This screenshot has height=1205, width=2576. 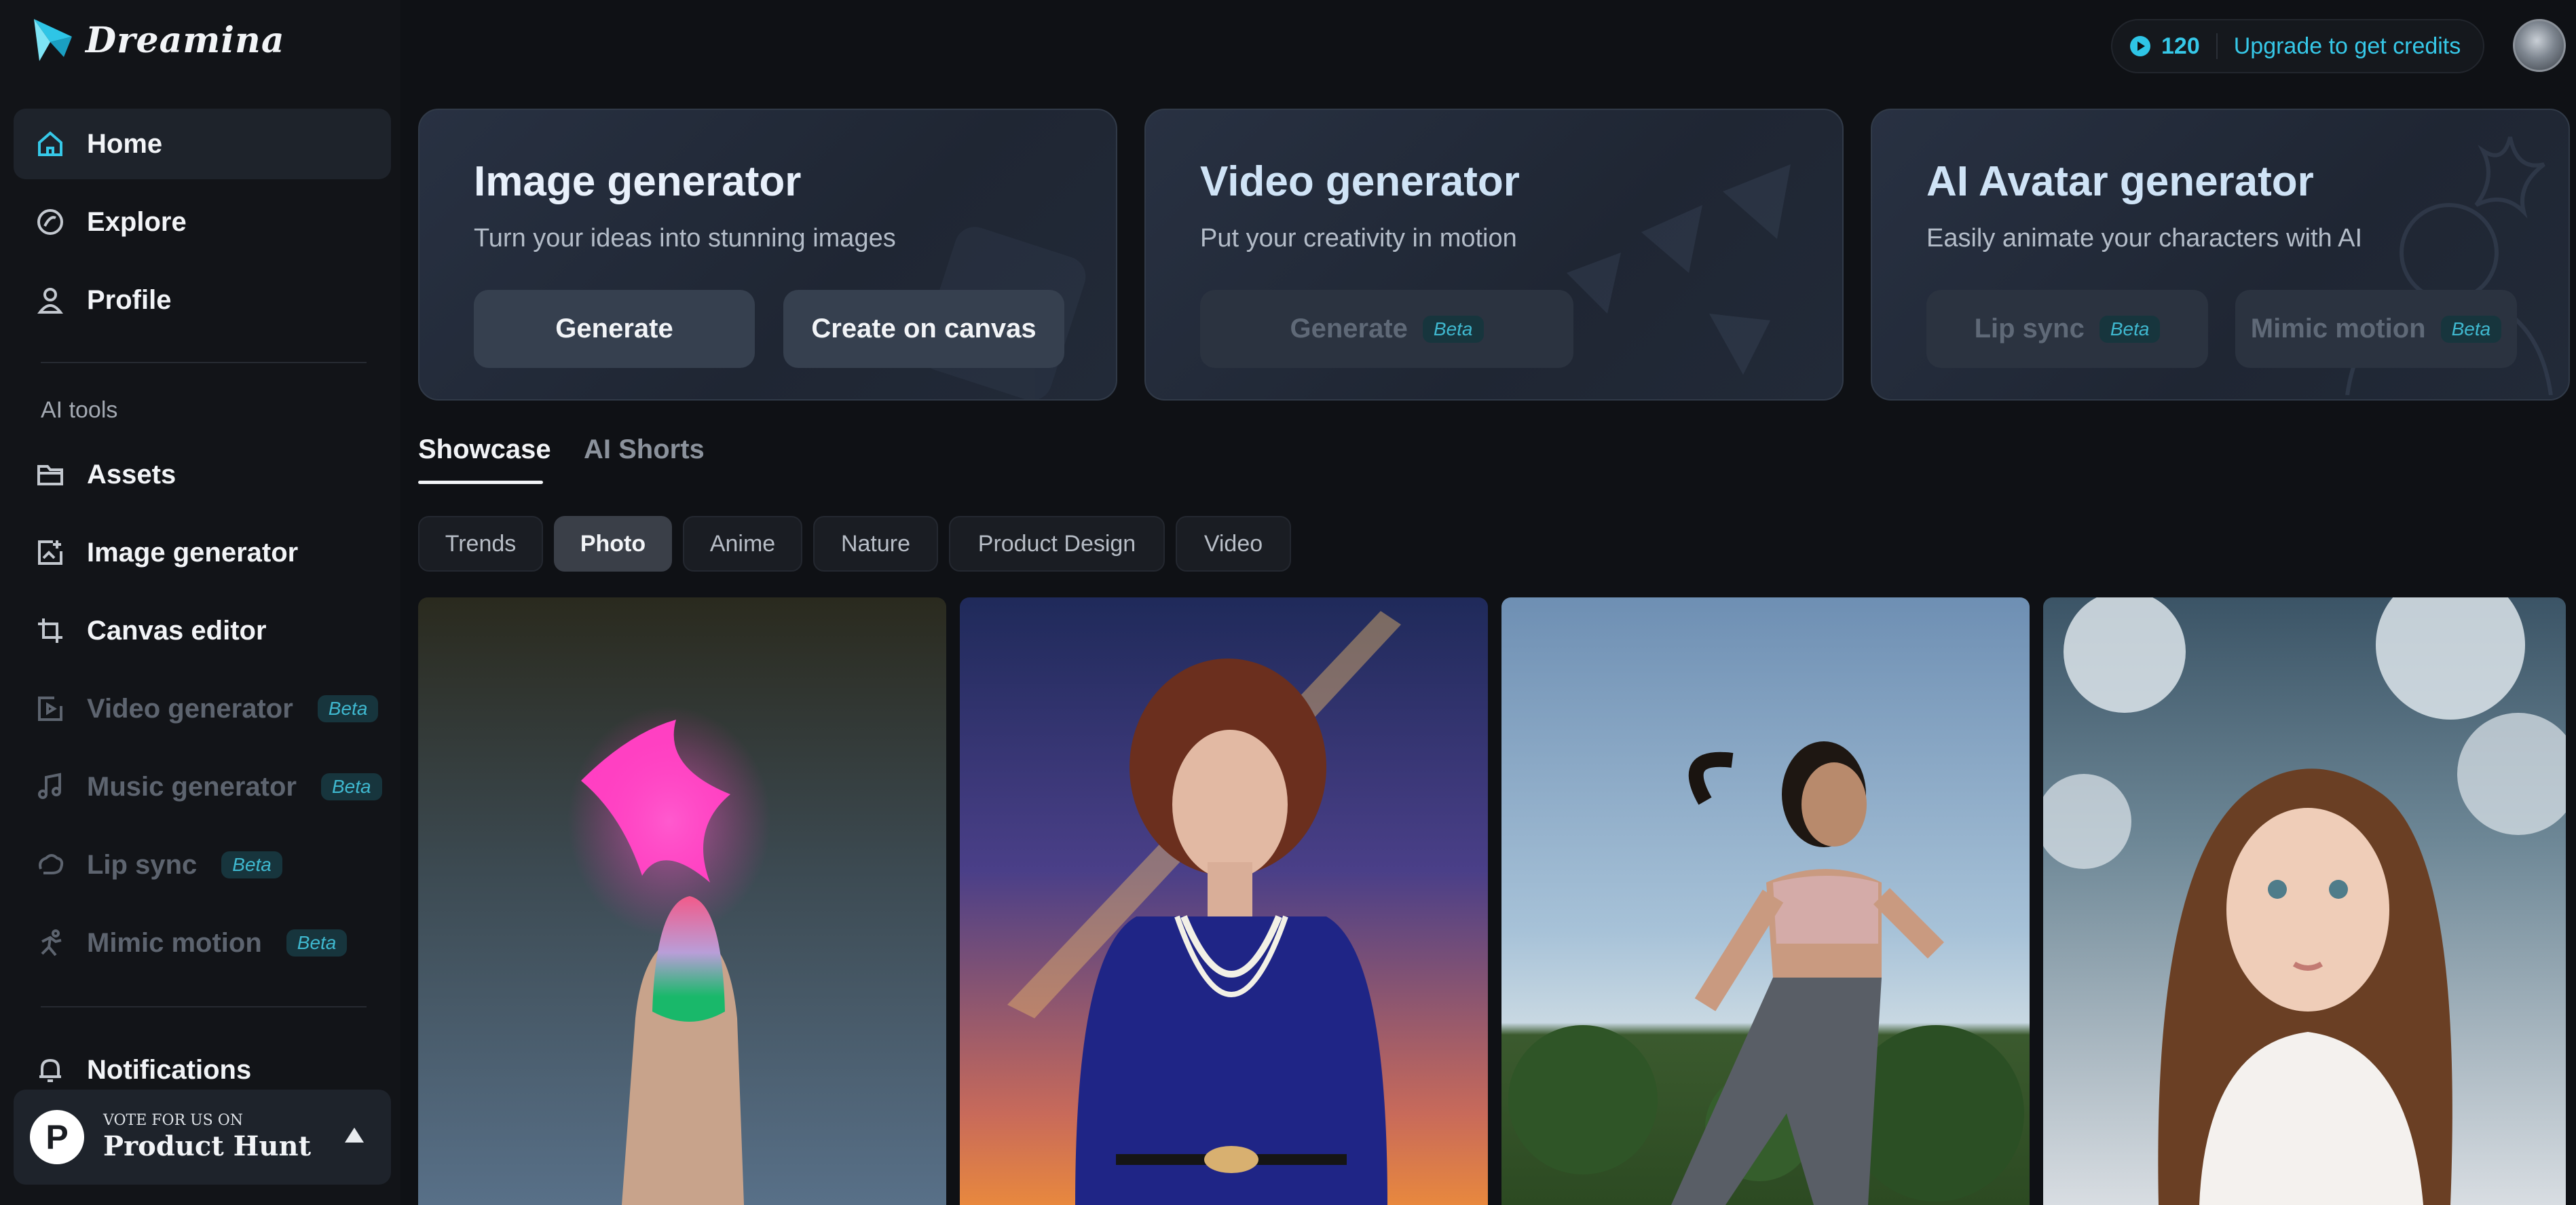 What do you see at coordinates (742, 544) in the screenshot?
I see `chip-anime: Anime` at bounding box center [742, 544].